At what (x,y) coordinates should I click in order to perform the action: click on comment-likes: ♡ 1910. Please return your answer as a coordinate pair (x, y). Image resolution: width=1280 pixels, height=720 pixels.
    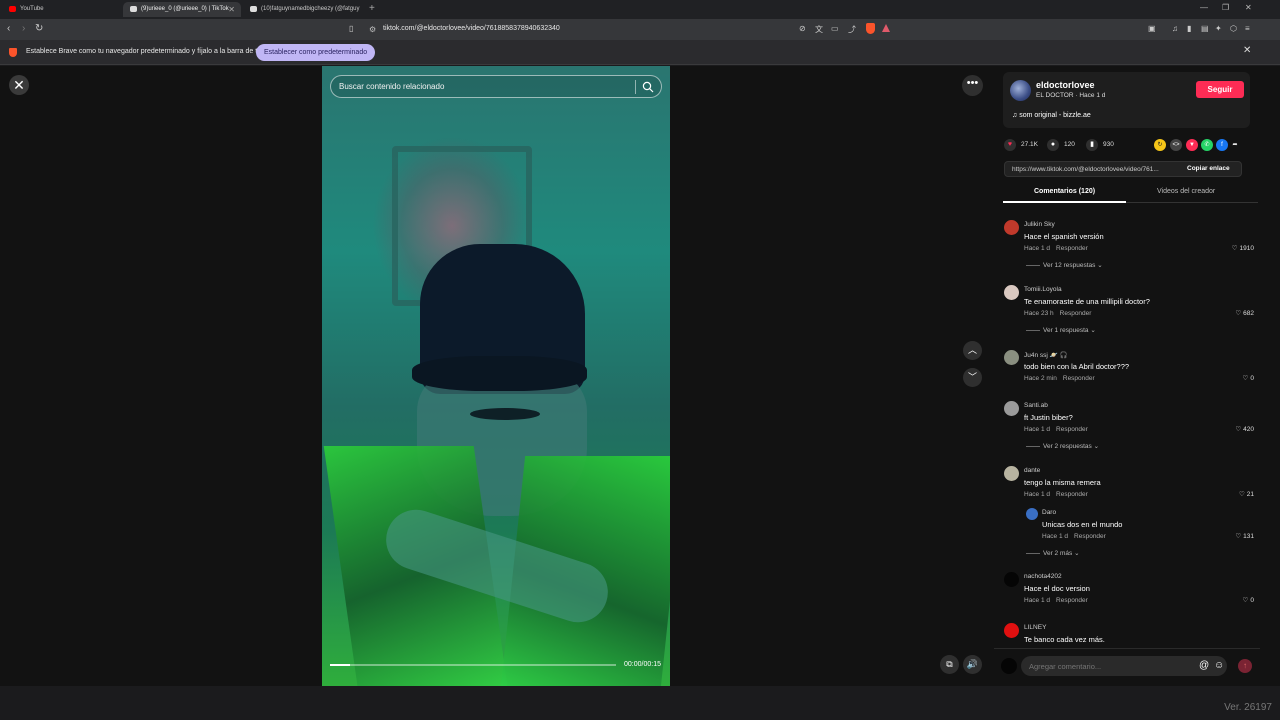
    Looking at the image, I should click on (1243, 248).